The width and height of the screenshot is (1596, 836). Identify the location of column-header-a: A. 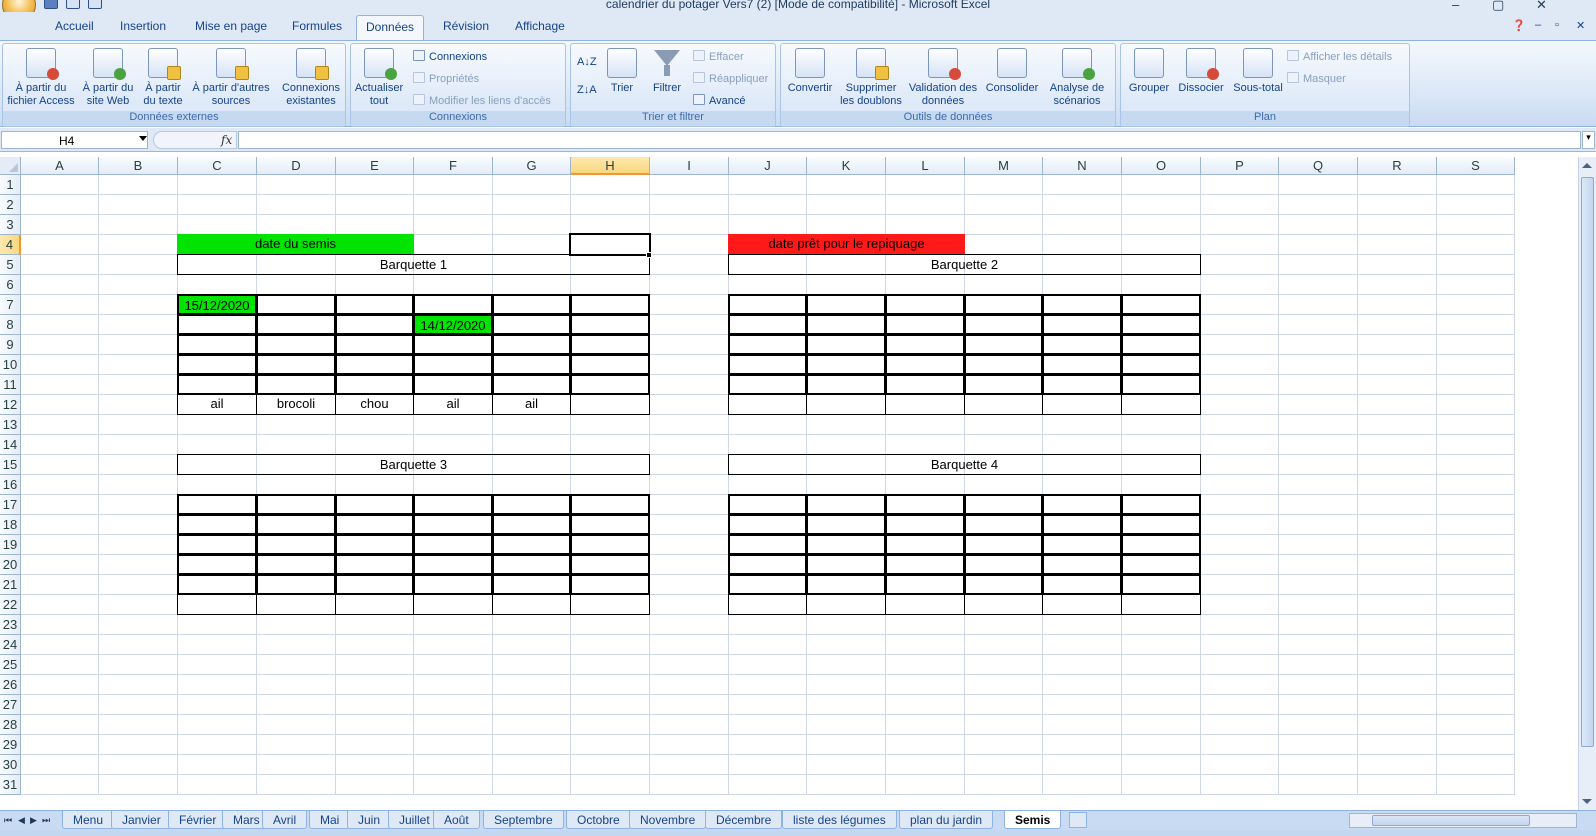
(60, 166).